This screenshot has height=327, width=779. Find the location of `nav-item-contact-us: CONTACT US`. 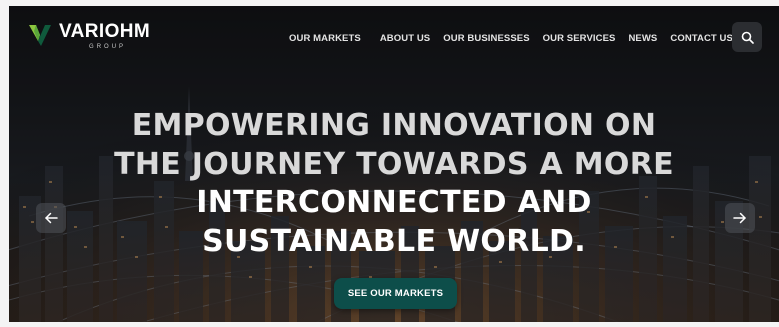

nav-item-contact-us: CONTACT US is located at coordinates (701, 39).